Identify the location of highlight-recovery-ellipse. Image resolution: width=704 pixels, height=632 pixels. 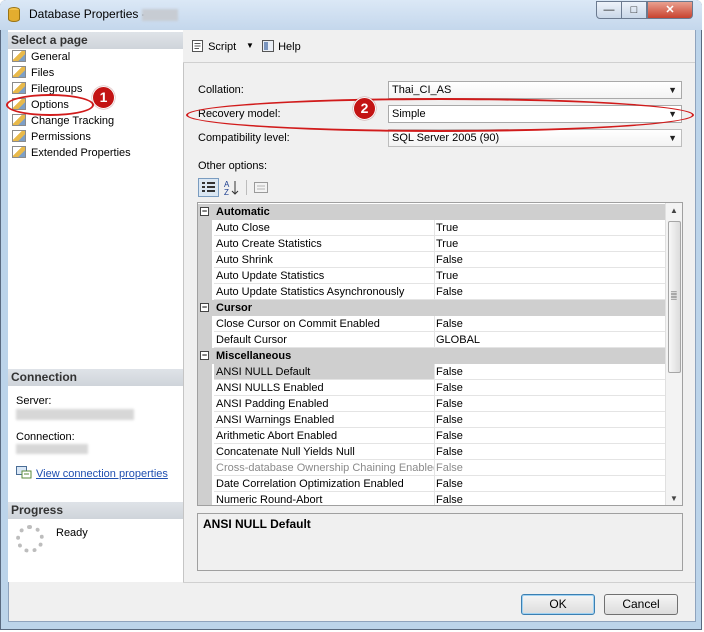
(440, 115).